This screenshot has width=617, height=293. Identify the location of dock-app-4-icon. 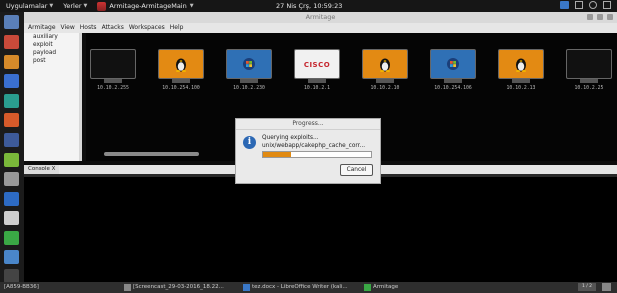
(11, 81).